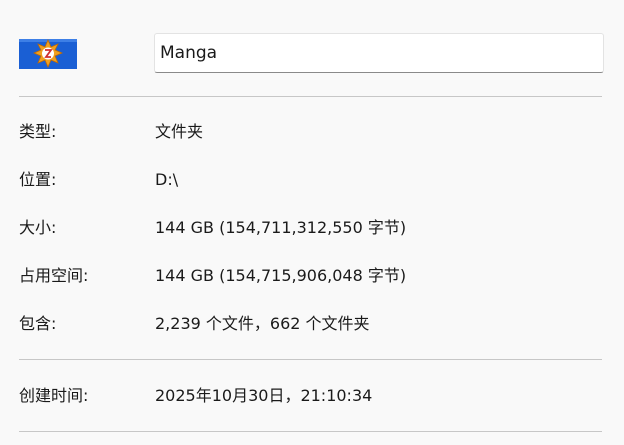 The height and width of the screenshot is (445, 624). Describe the element at coordinates (179, 131) in the screenshot. I see `type-value: 文件夹` at that location.